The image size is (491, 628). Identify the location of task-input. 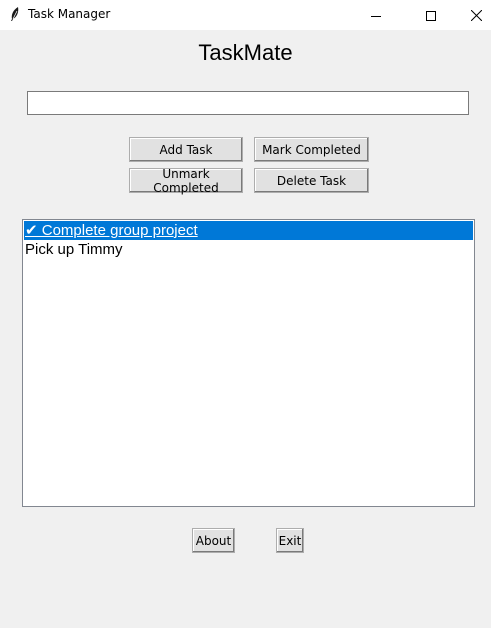
(248, 103).